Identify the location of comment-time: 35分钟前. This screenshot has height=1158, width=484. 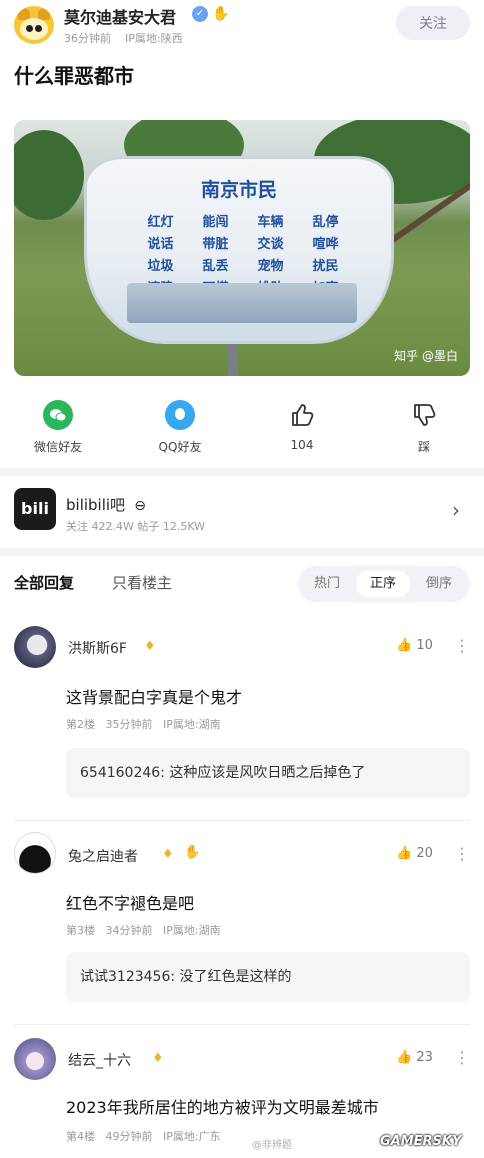
(129, 724).